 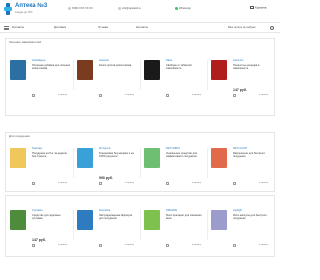 I want to click on nav-item: Отзывы, so click(x=103, y=27).